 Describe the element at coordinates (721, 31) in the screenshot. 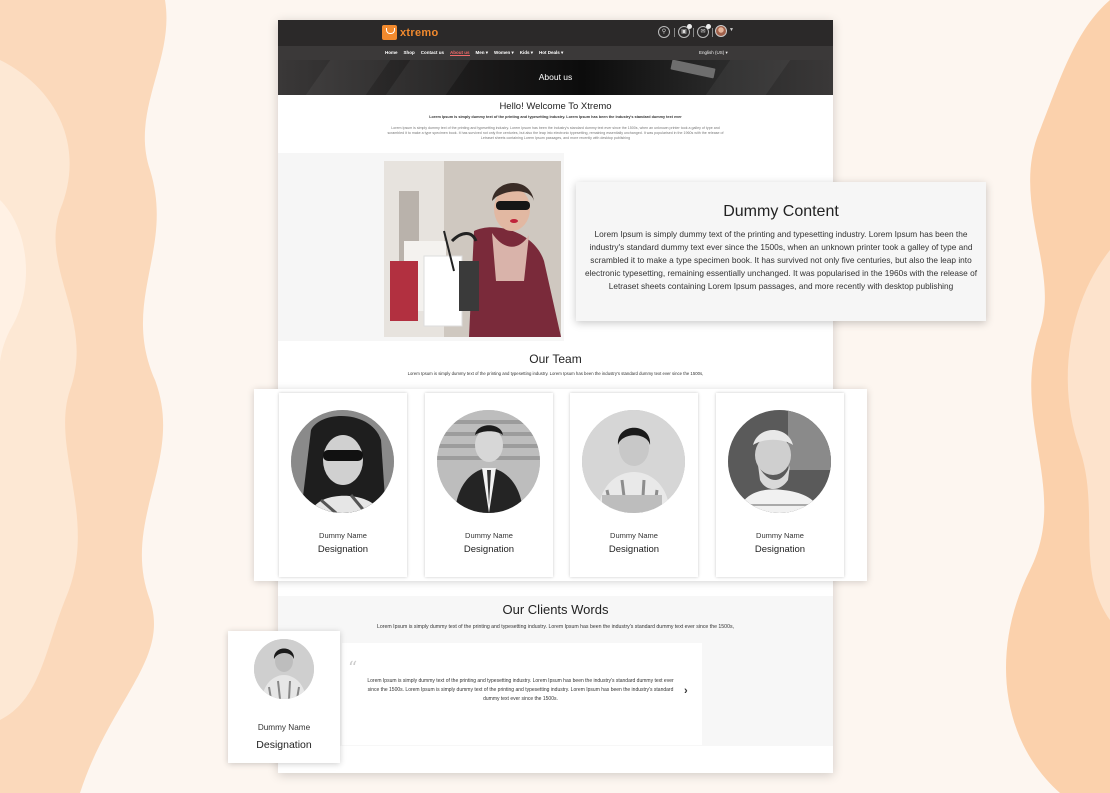

I see `user-avatar` at that location.